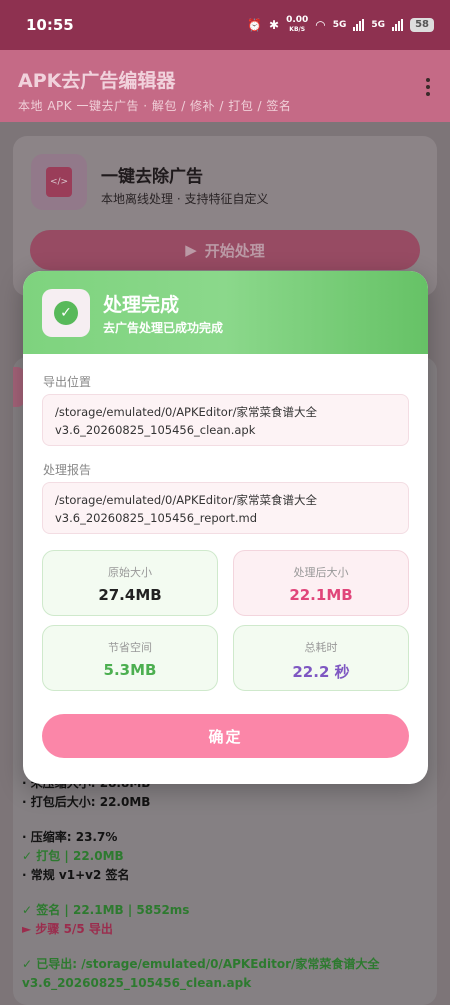 The height and width of the screenshot is (1005, 450). I want to click on signal-2-icon, so click(398, 25).